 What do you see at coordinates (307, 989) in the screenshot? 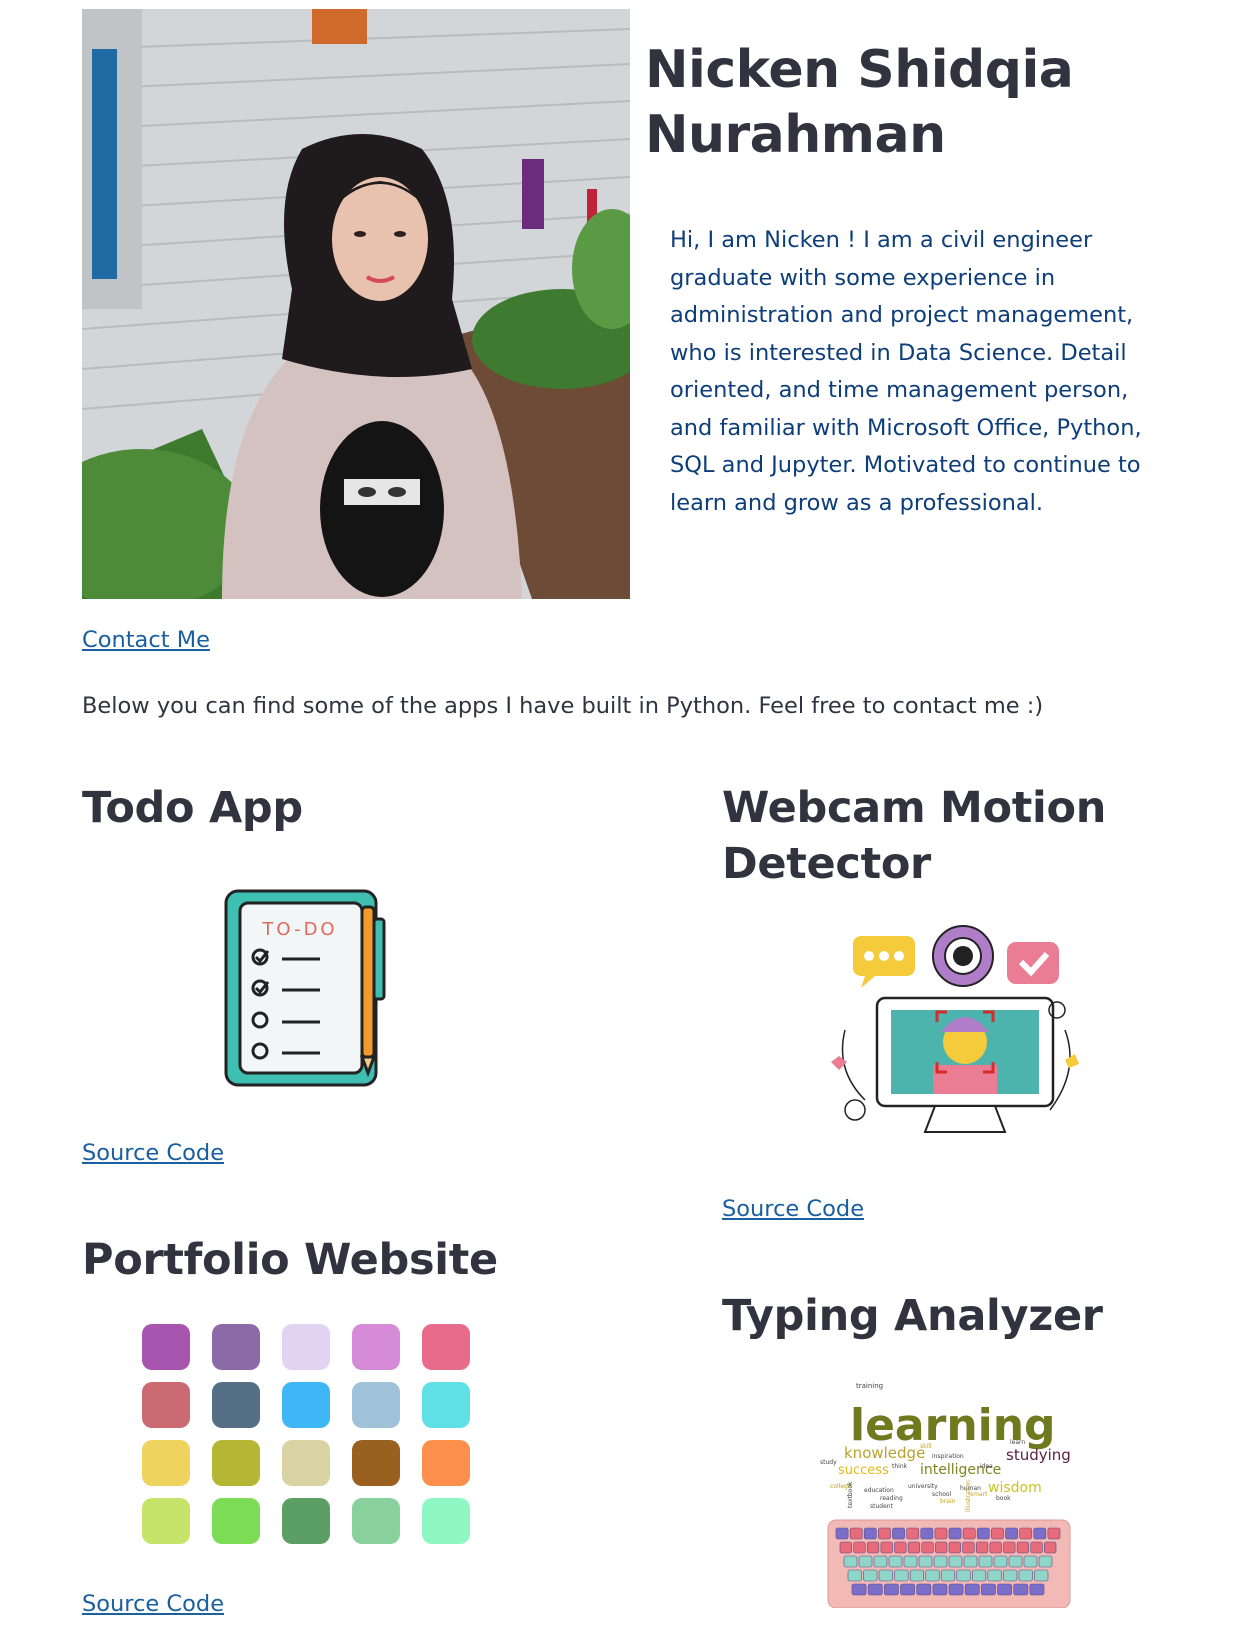
I see `todo-clipboard-icon: TO-DO` at bounding box center [307, 989].